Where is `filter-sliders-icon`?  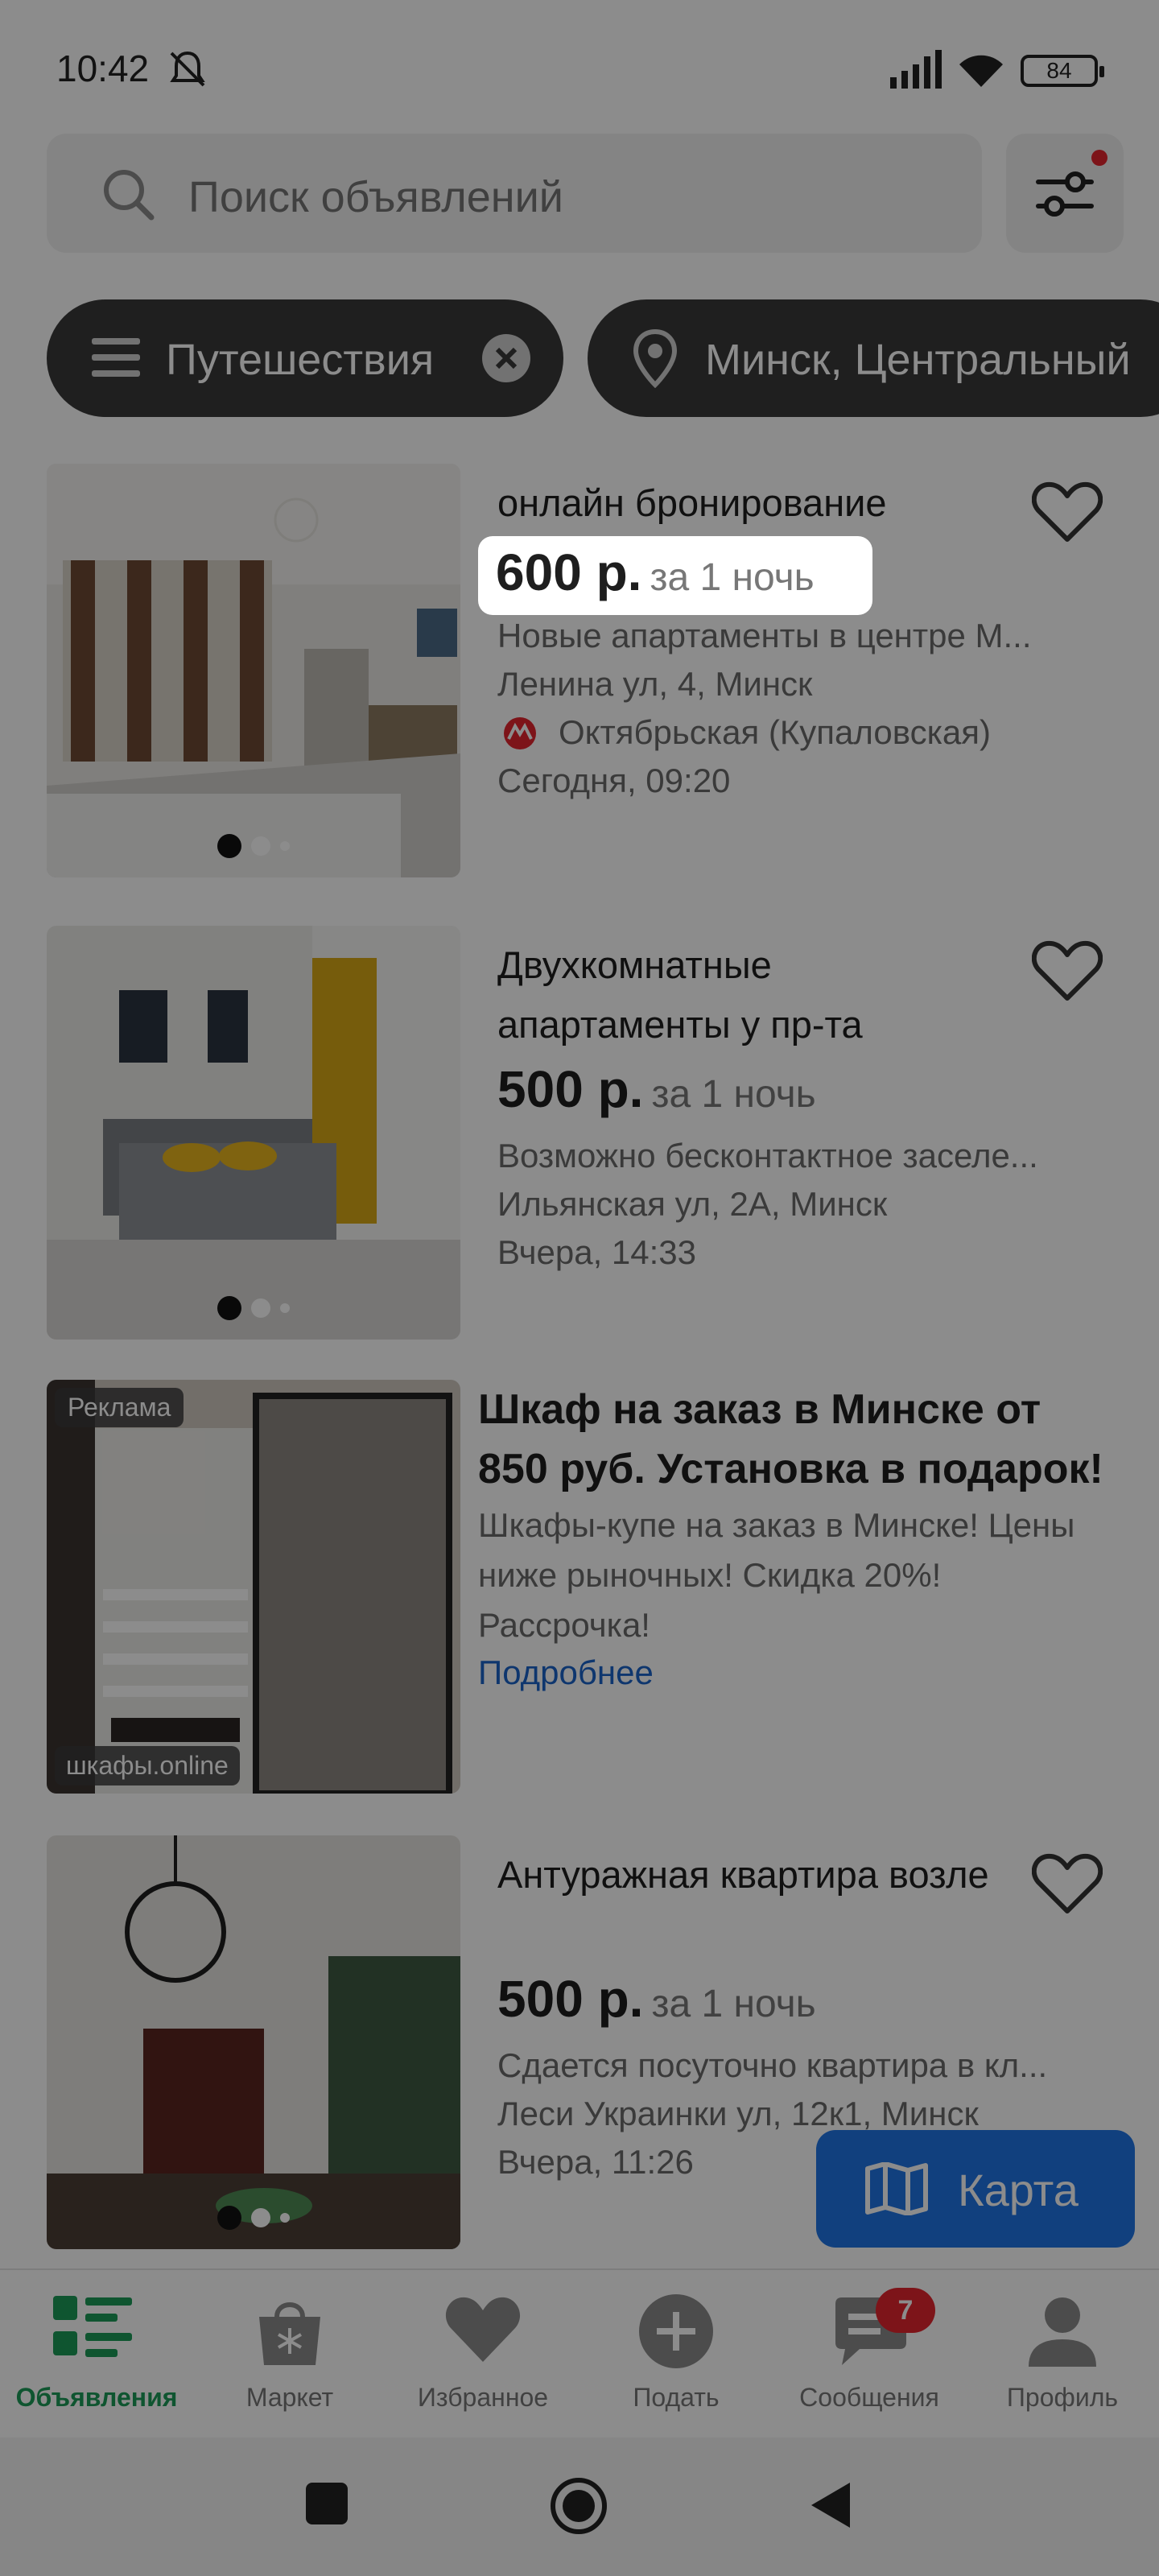
filter-sliders-icon is located at coordinates (1065, 194).